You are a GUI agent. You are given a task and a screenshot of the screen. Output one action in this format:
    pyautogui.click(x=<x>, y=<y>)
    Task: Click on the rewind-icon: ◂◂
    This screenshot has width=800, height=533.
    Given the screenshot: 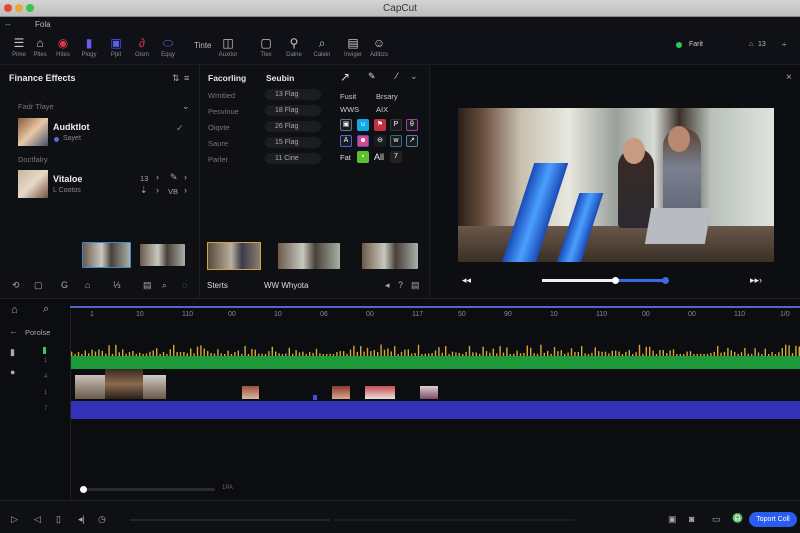 What is the action you would take?
    pyautogui.click(x=466, y=280)
    